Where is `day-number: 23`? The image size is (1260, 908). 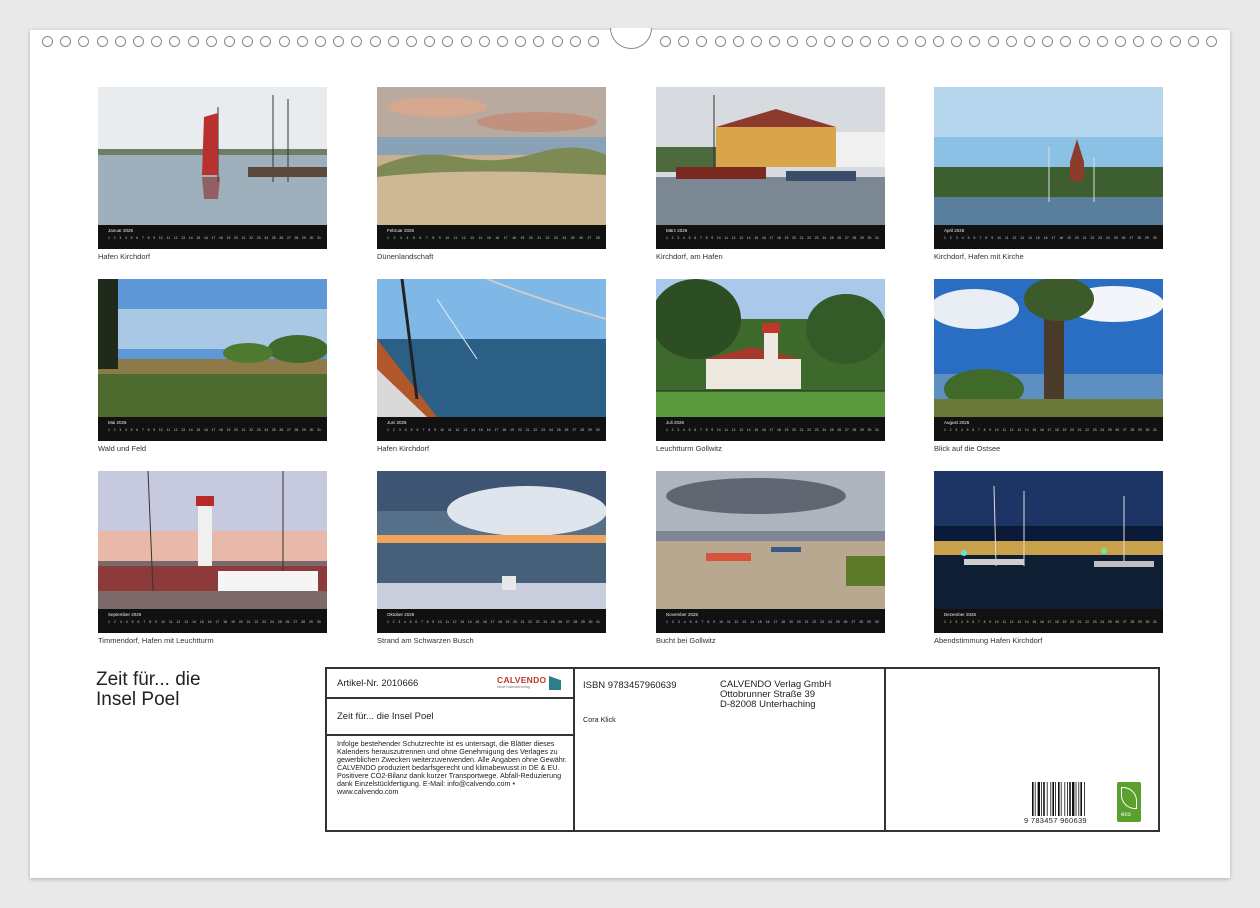 day-number: 23 is located at coordinates (537, 622).